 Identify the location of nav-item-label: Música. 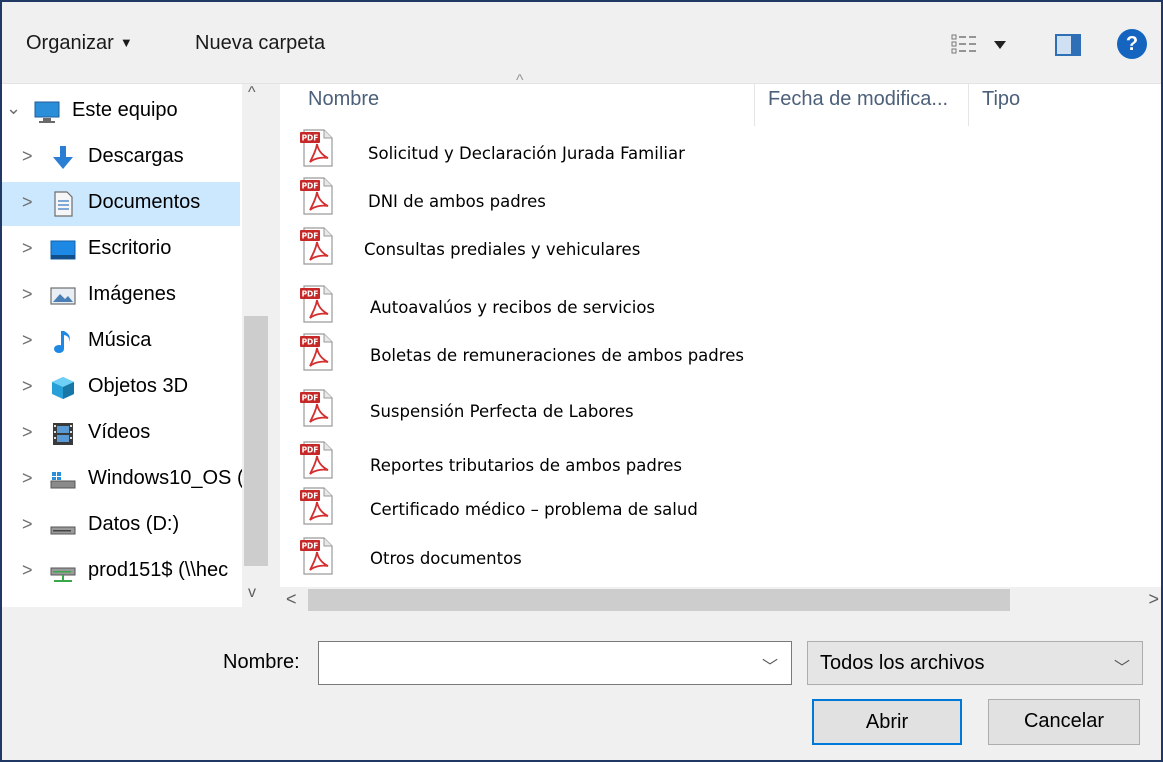
(120, 340).